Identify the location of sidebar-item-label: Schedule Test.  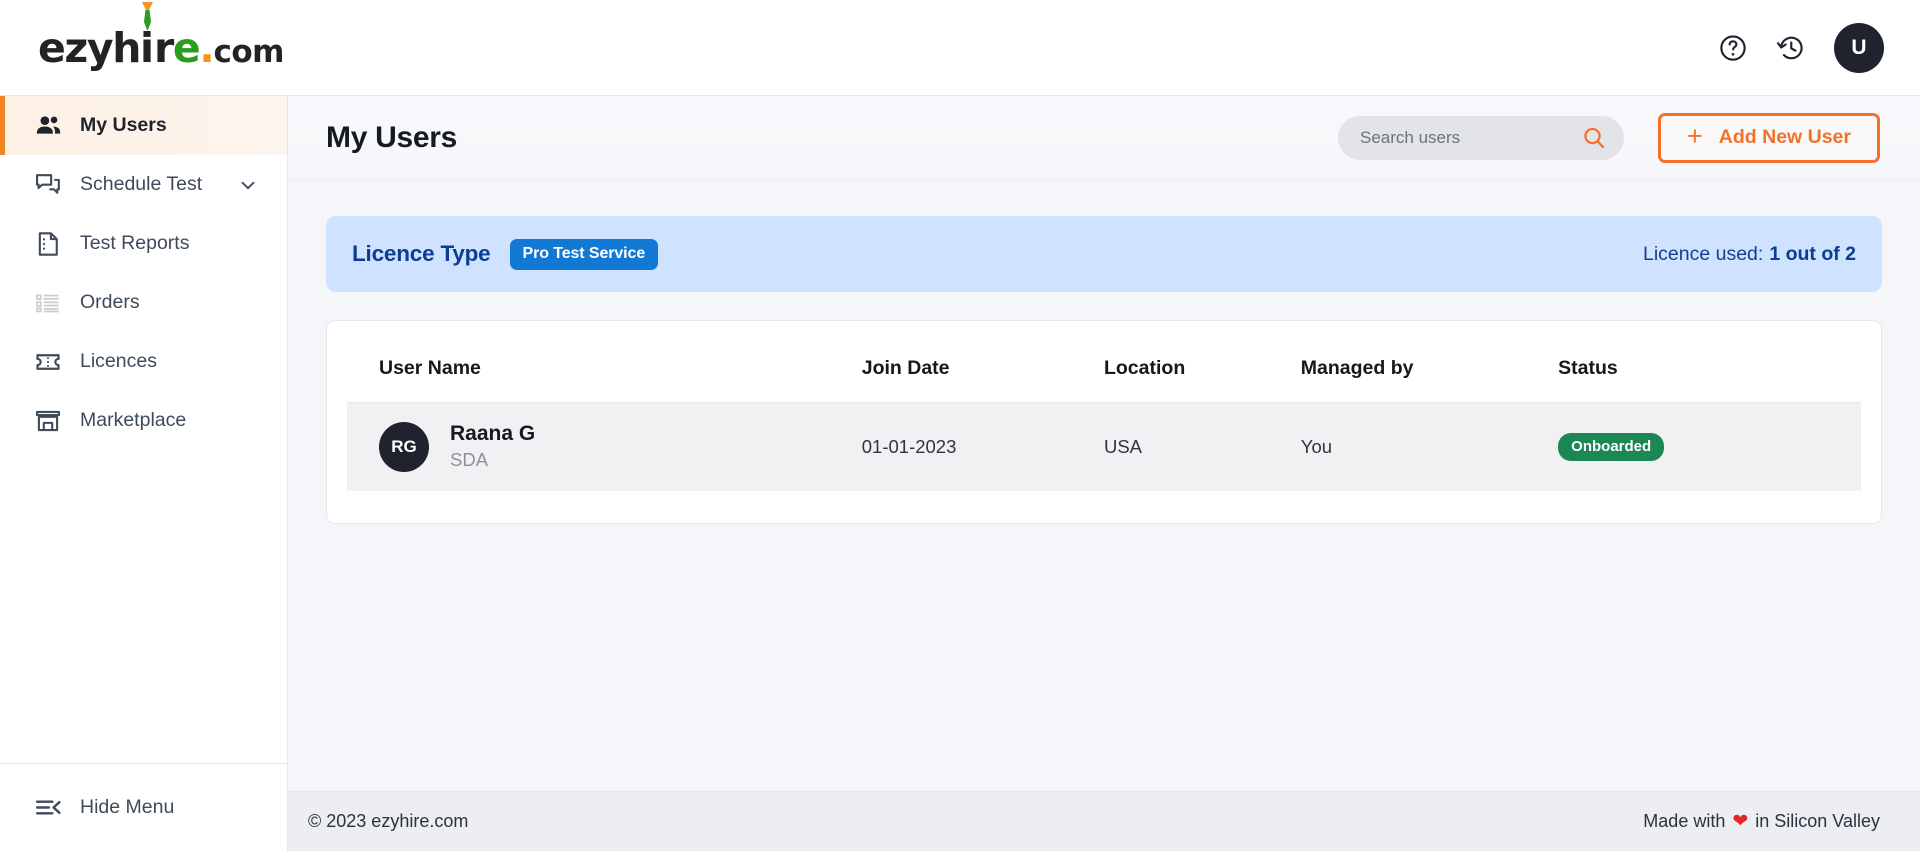
(141, 184).